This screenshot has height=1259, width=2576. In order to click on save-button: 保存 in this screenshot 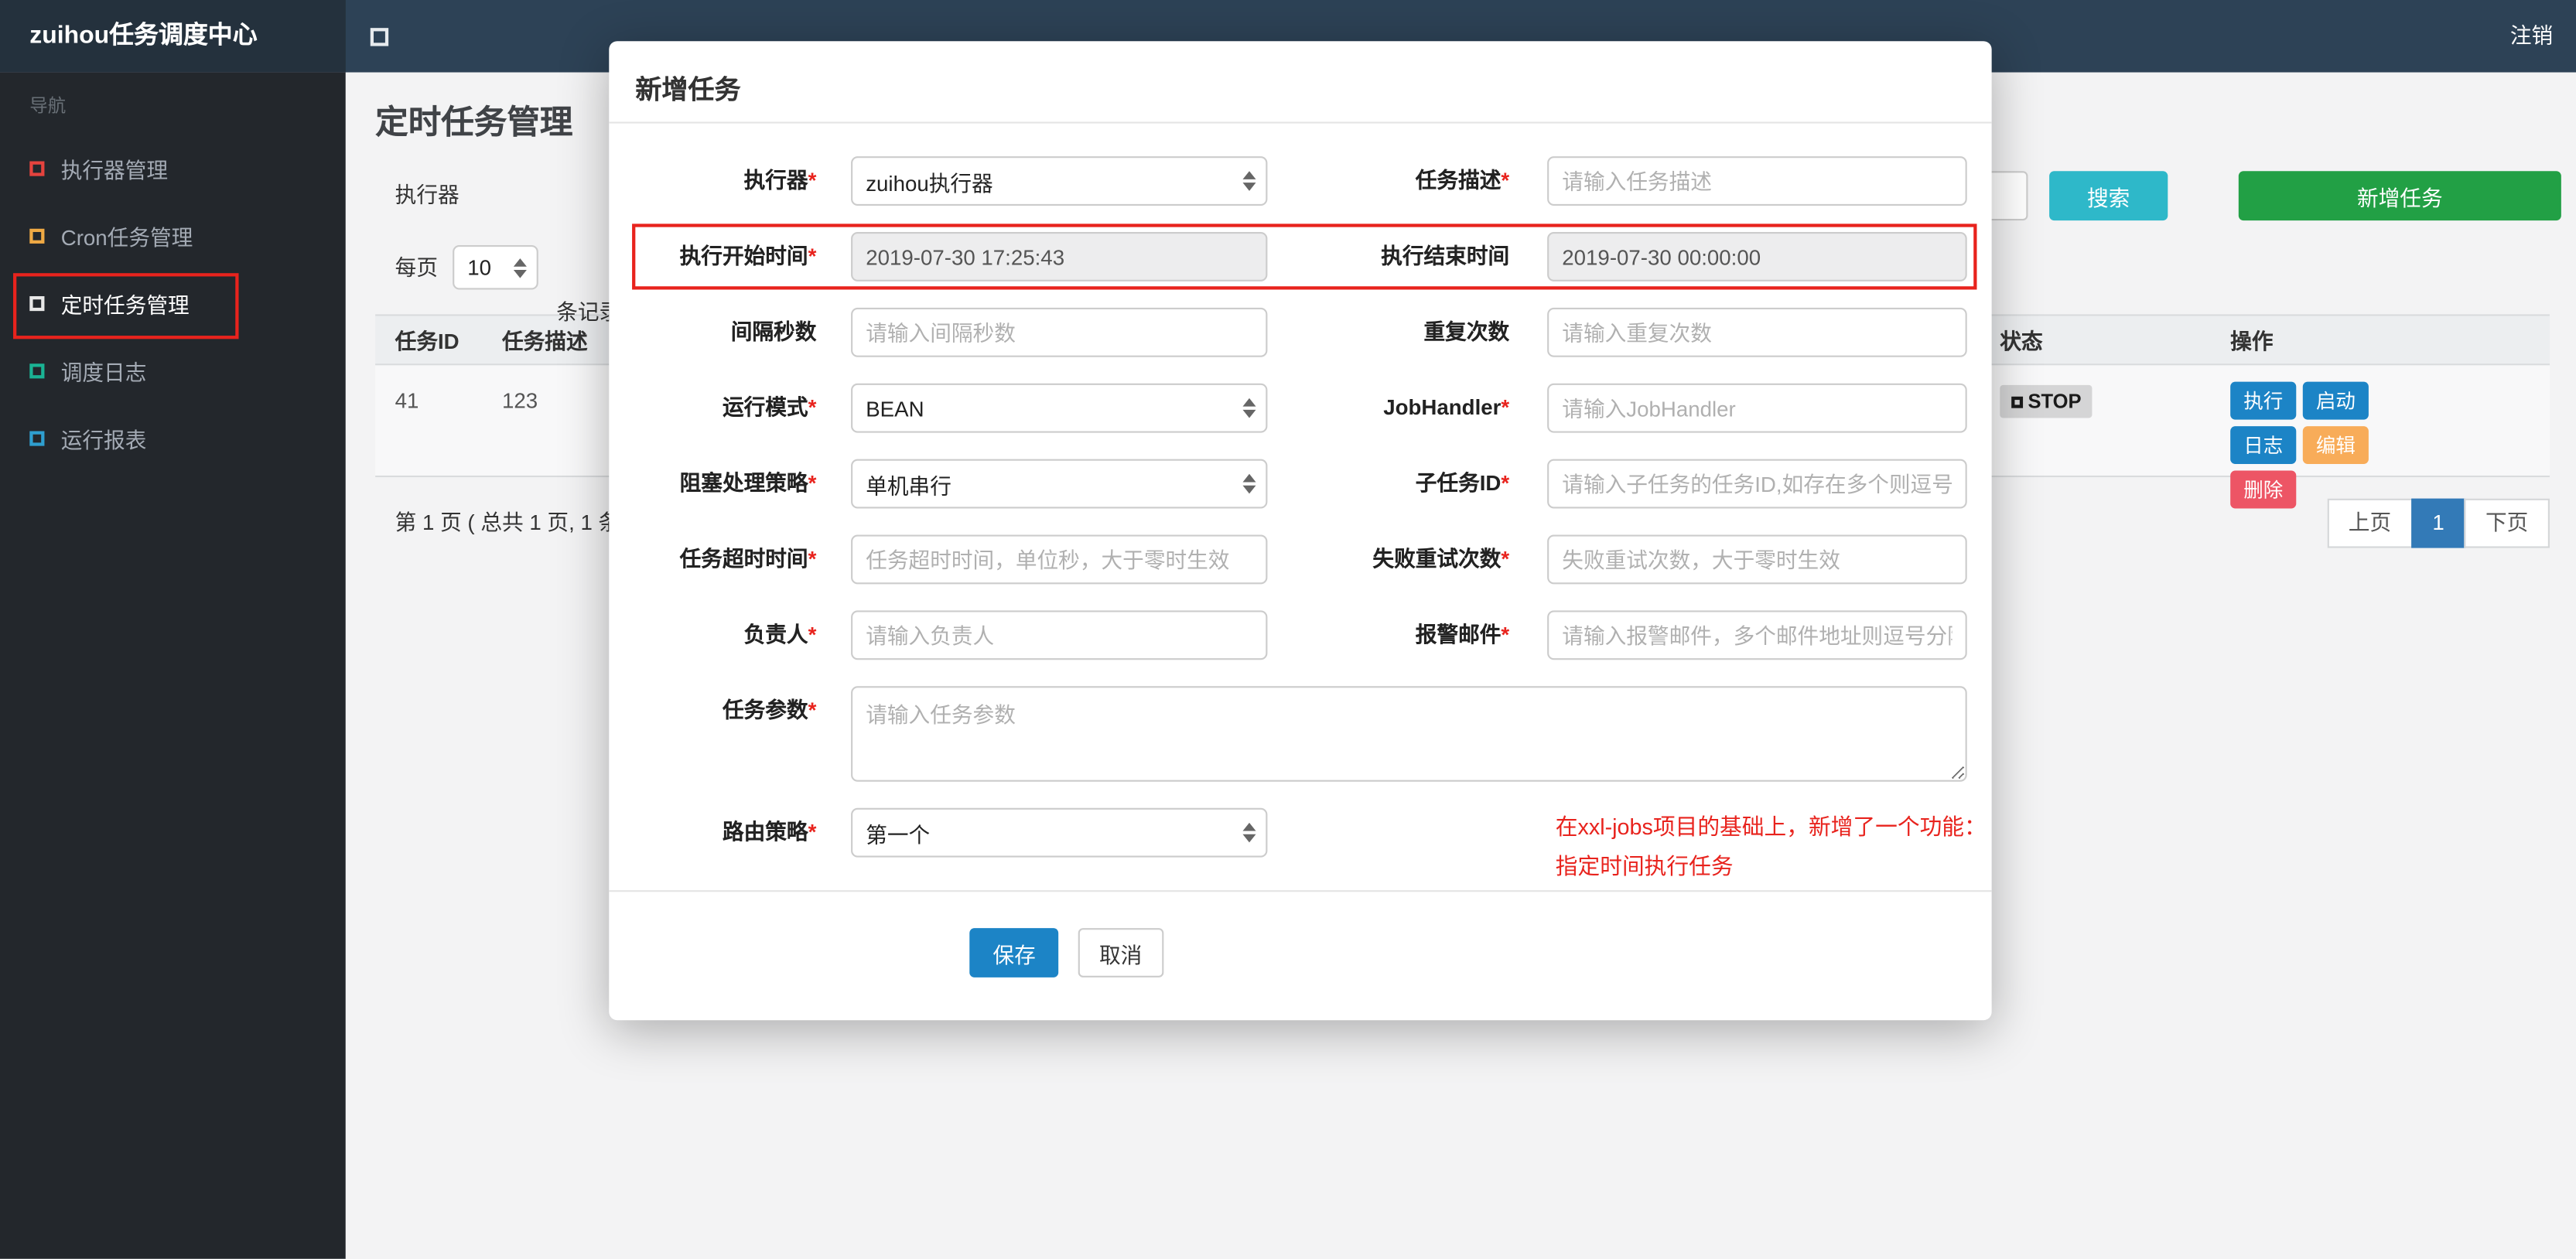, I will do `click(1014, 953)`.